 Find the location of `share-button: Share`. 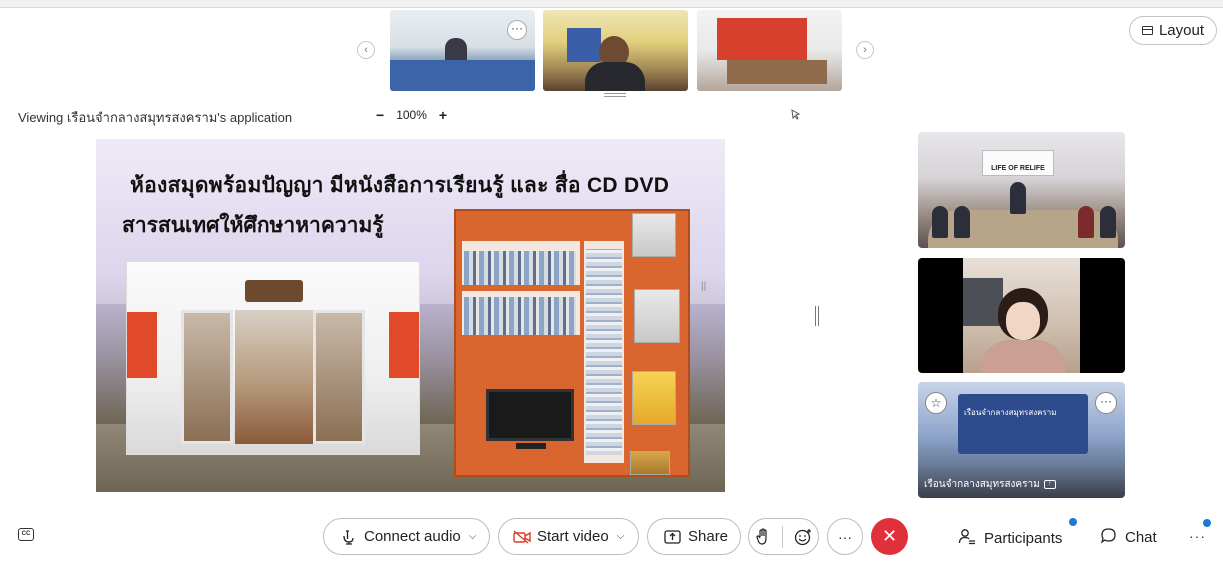

share-button: Share is located at coordinates (694, 536).